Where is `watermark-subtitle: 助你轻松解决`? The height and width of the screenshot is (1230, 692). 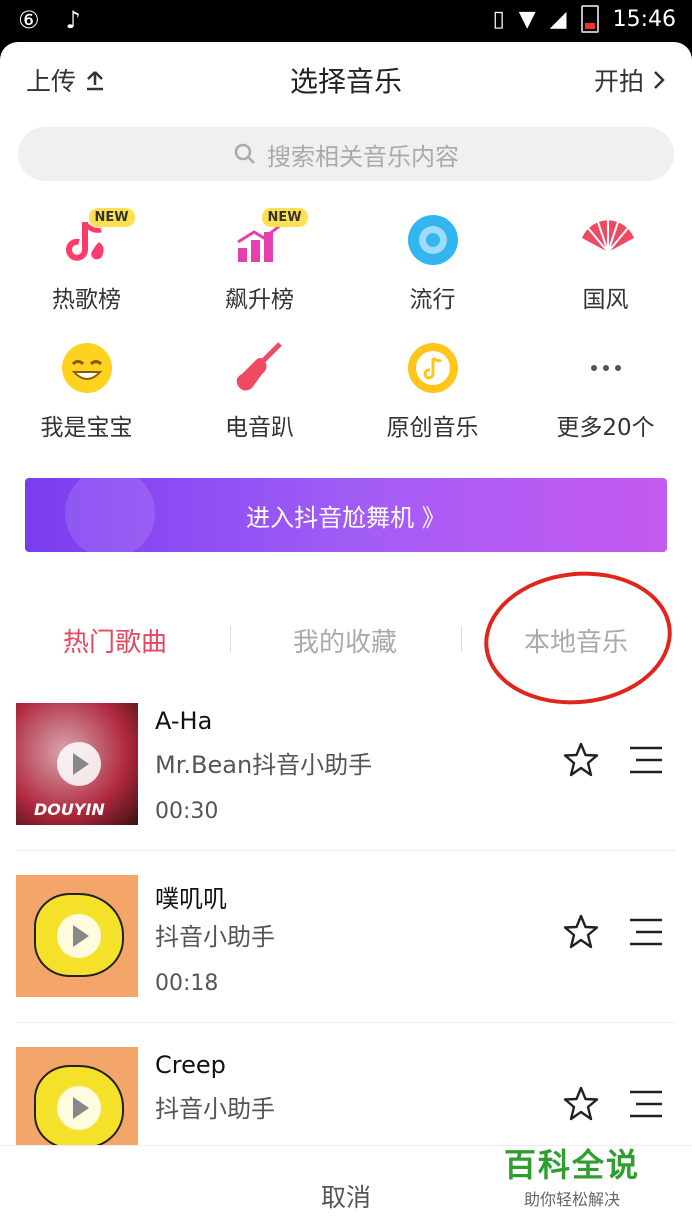 watermark-subtitle: 助你轻松解决 is located at coordinates (571, 1199).